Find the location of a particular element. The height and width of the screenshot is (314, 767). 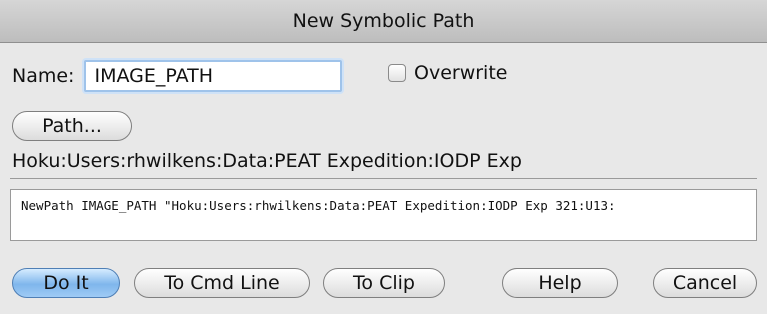

separator is located at coordinates (383, 178).